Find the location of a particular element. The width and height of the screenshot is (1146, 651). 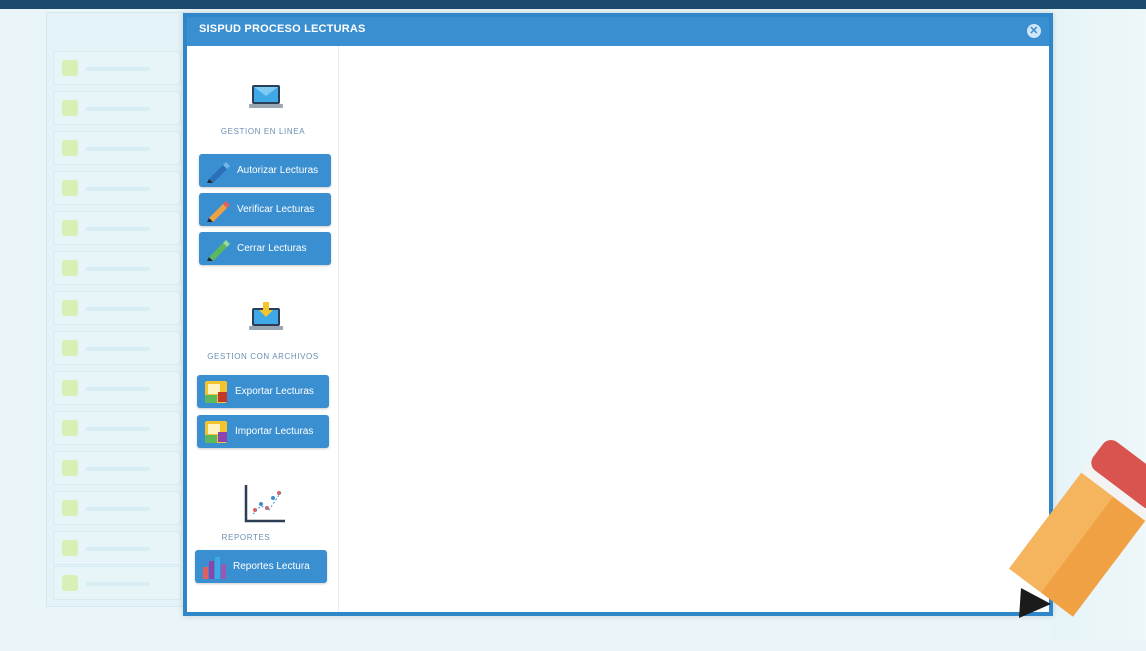

top-bar is located at coordinates (573, 4).